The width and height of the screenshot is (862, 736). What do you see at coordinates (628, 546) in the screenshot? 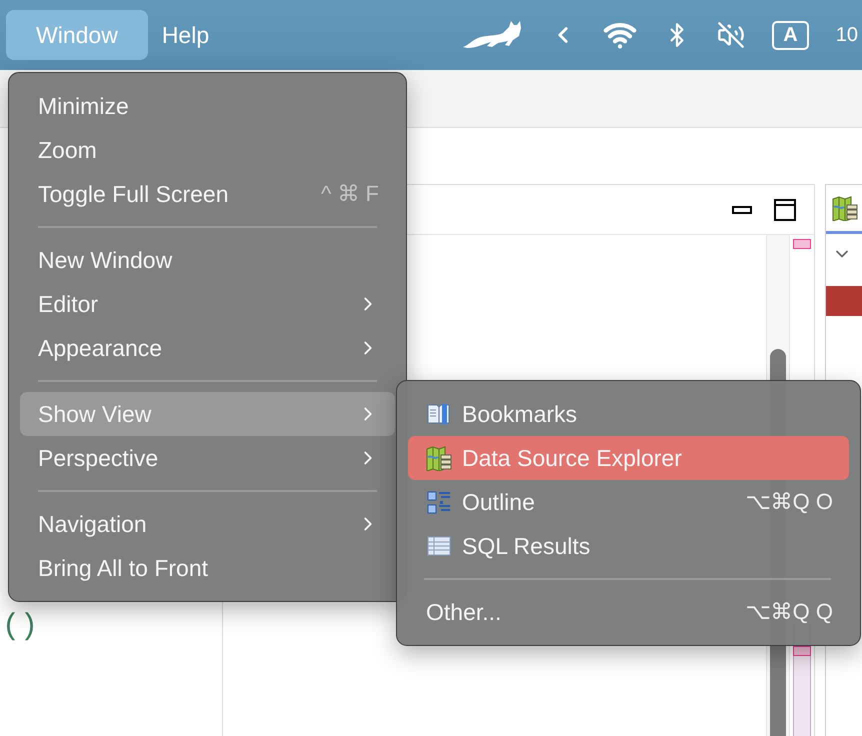
I see `menu-item: SQL Results` at bounding box center [628, 546].